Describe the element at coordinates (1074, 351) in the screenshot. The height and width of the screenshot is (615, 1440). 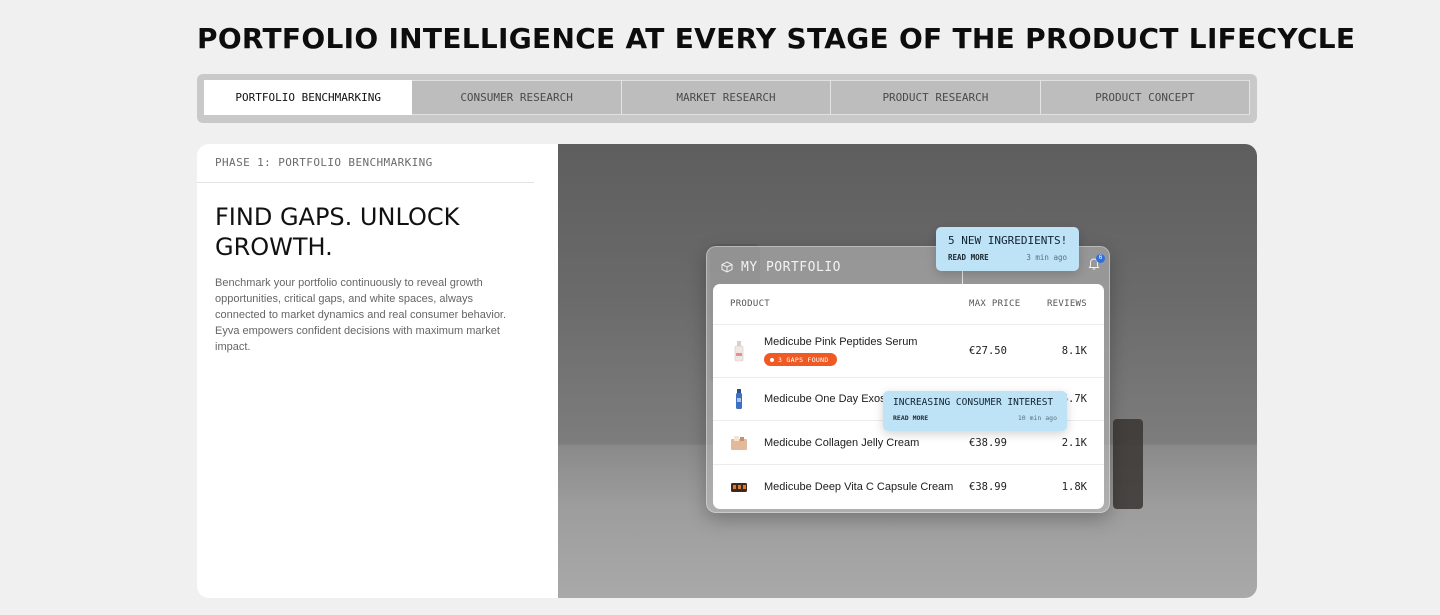
I see `product-reviews: 8.1K` at that location.